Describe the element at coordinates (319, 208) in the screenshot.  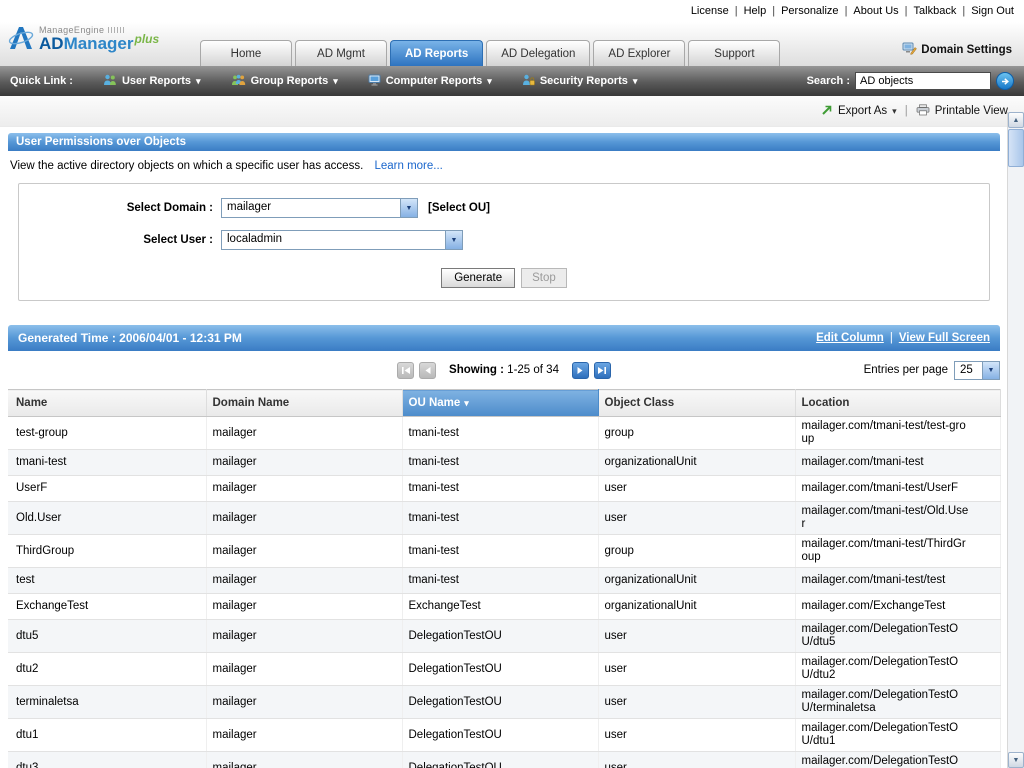
I see `domain-select: mailager ▼` at that location.